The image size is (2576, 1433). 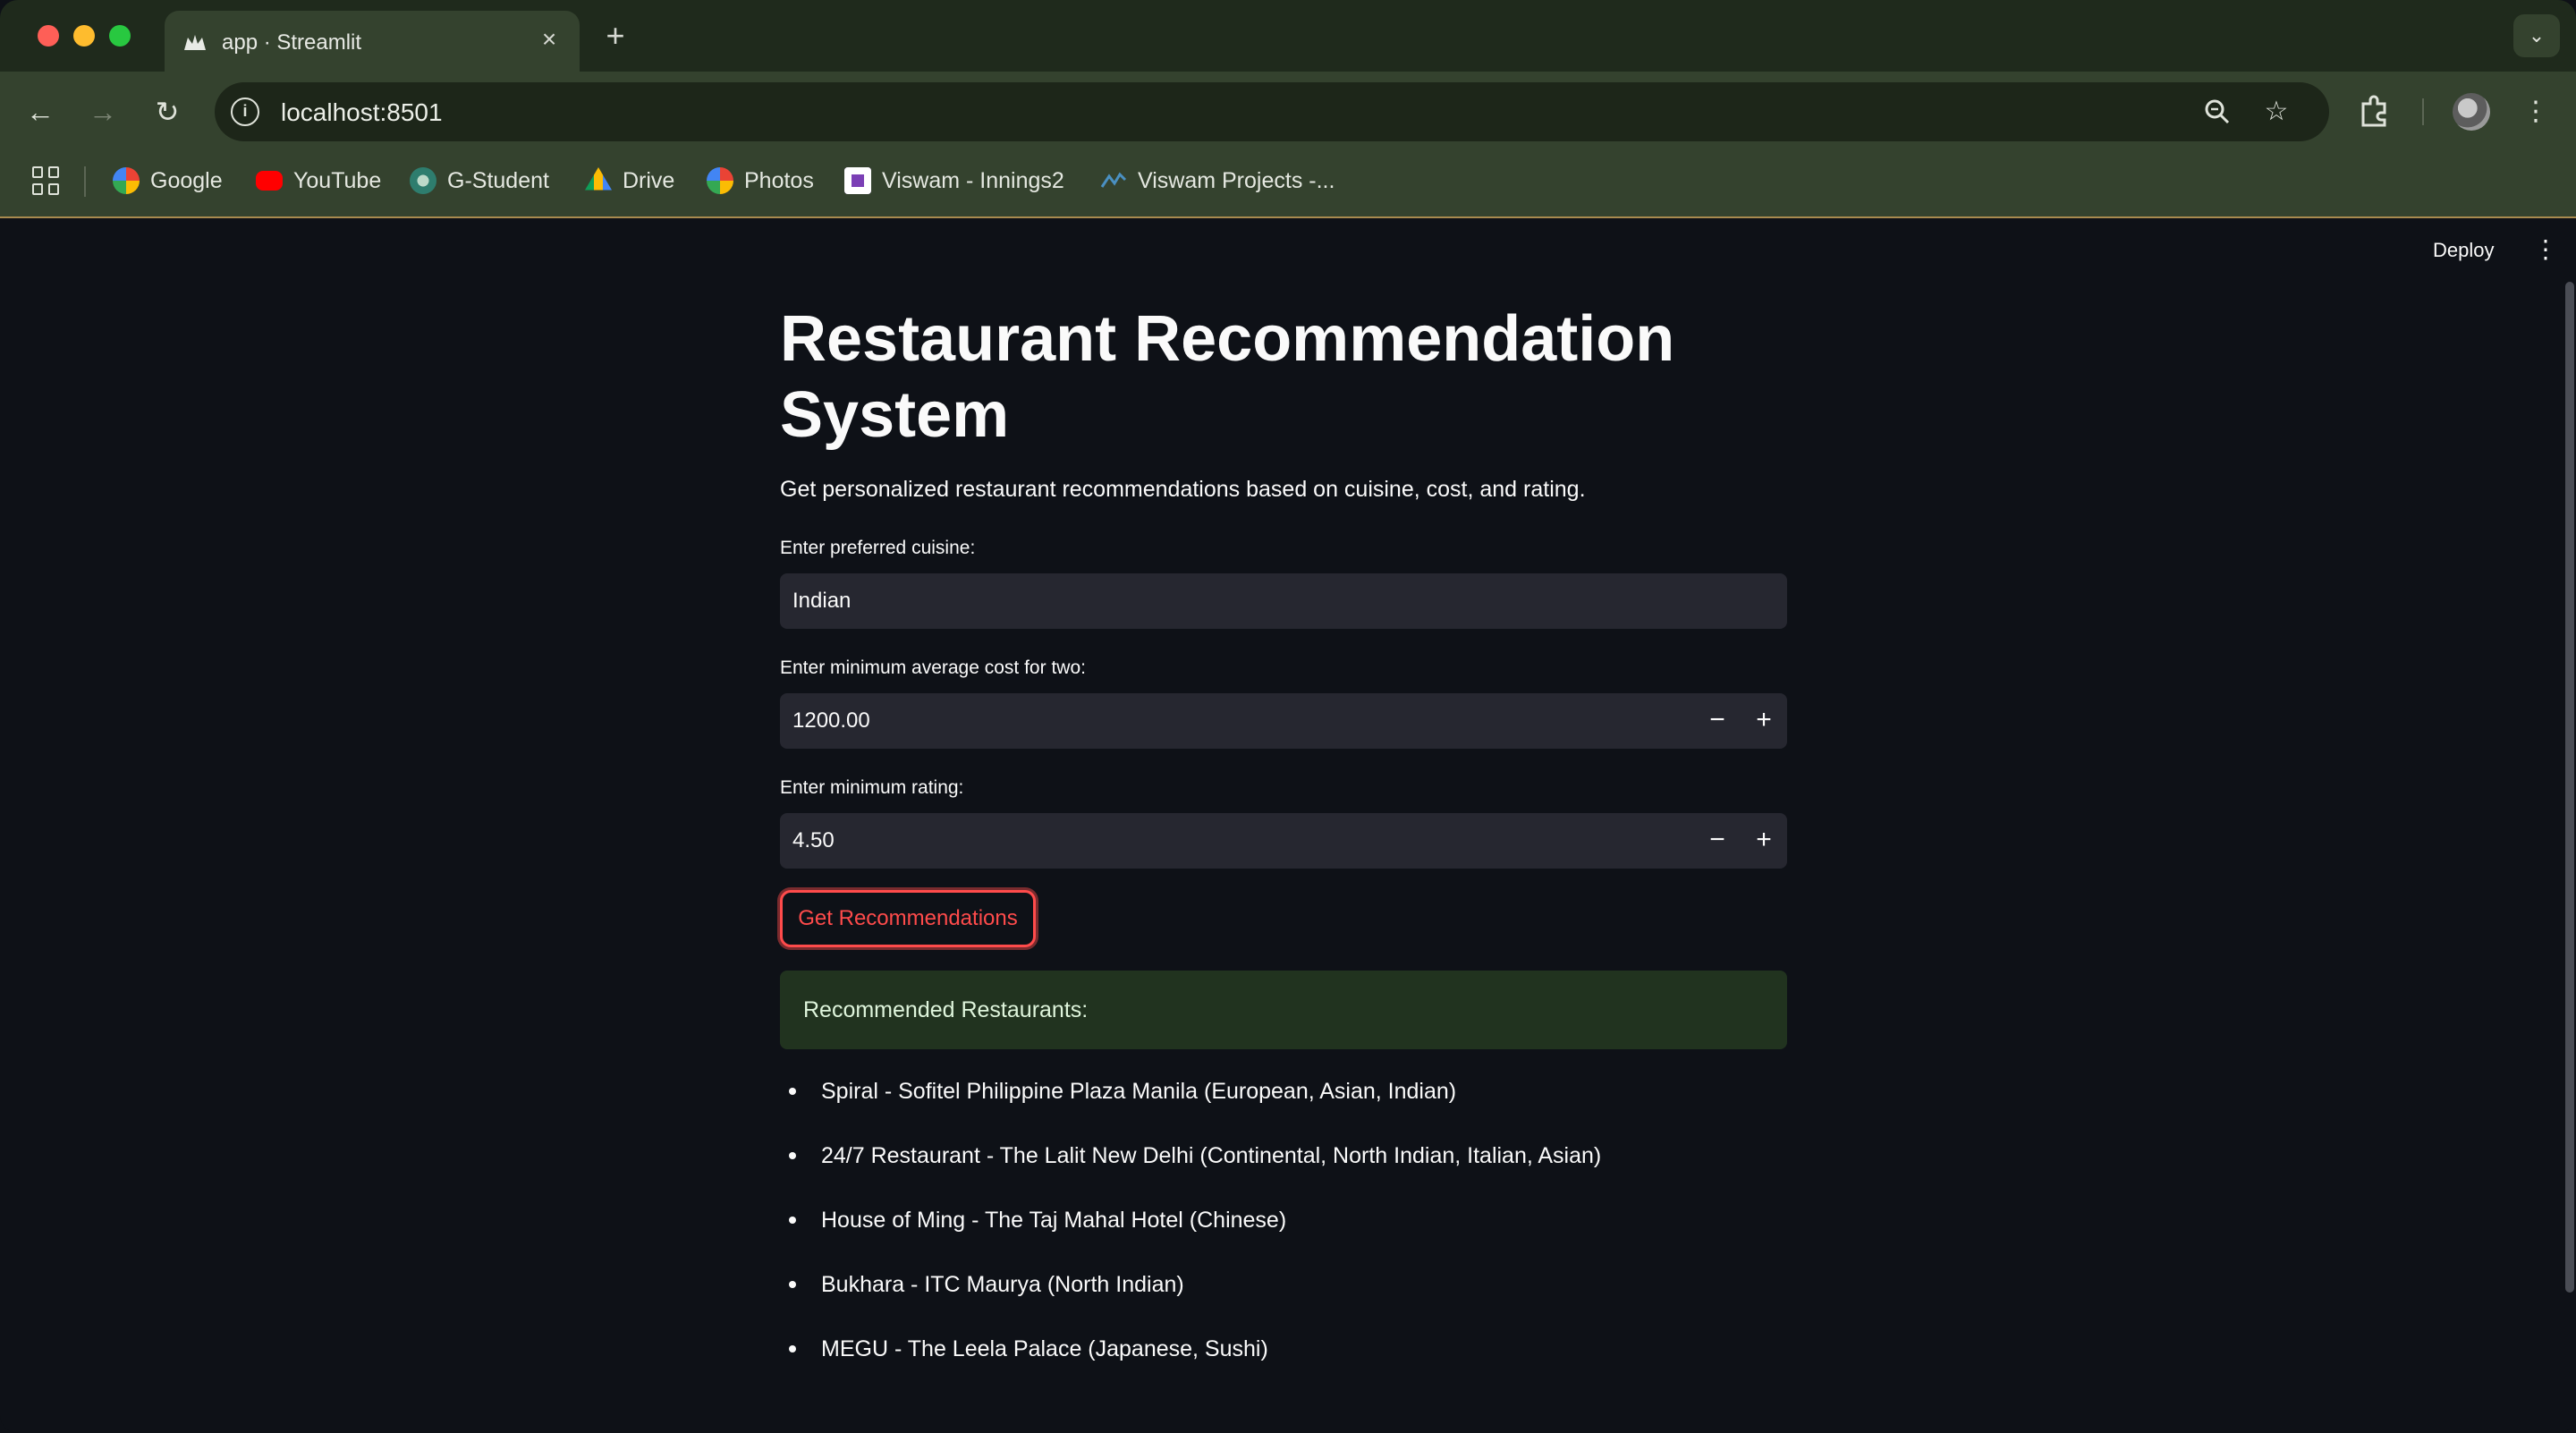 What do you see at coordinates (1113, 180) in the screenshot?
I see `viswam-projects-icon` at bounding box center [1113, 180].